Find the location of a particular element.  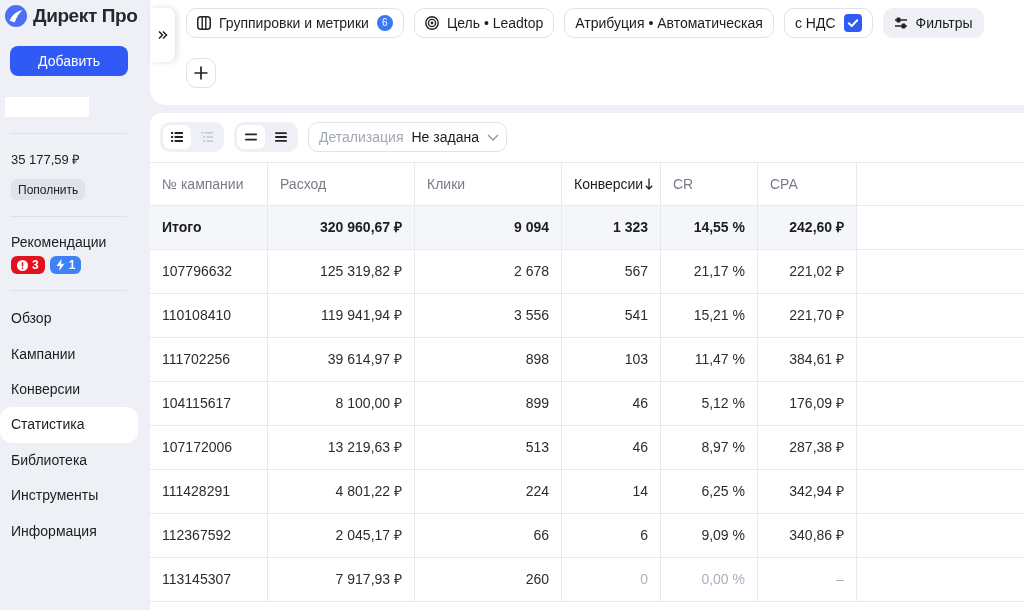

table-cell: 111428291 is located at coordinates (209, 491).